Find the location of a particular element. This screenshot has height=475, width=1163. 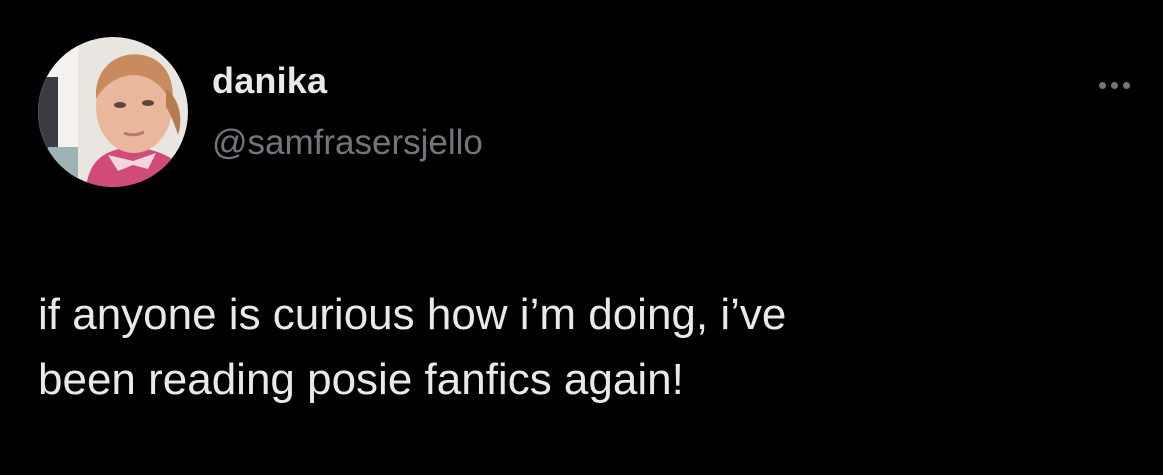

tweet-text-line: if anyone is curious how i’m doing, i’ve is located at coordinates (412, 314).